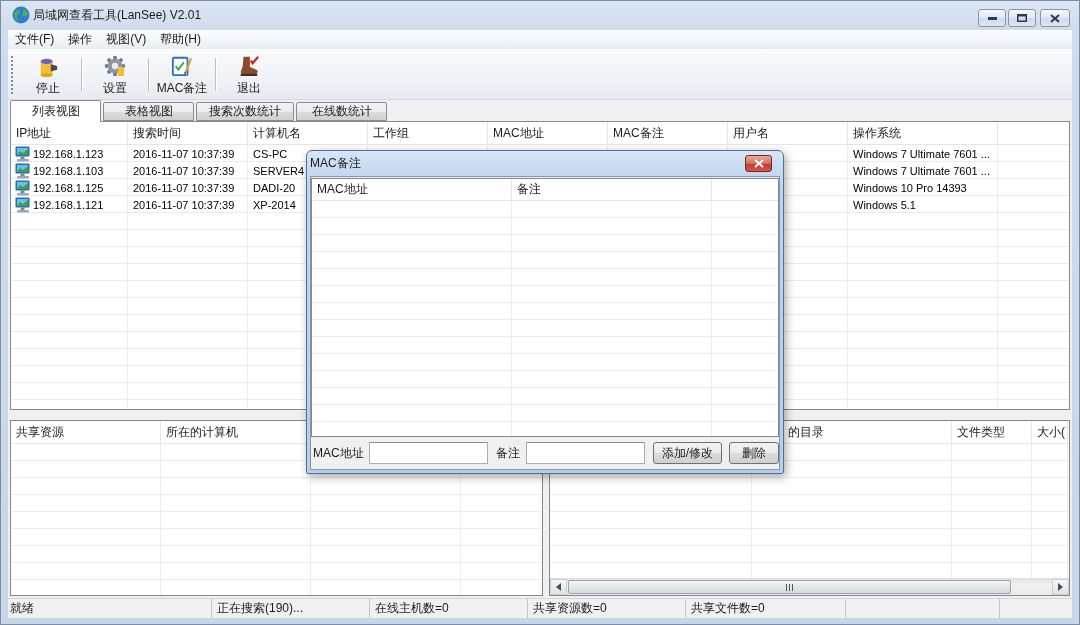  Describe the element at coordinates (68, 204) in the screenshot. I see `table-cell: 192.168.1.121` at that location.